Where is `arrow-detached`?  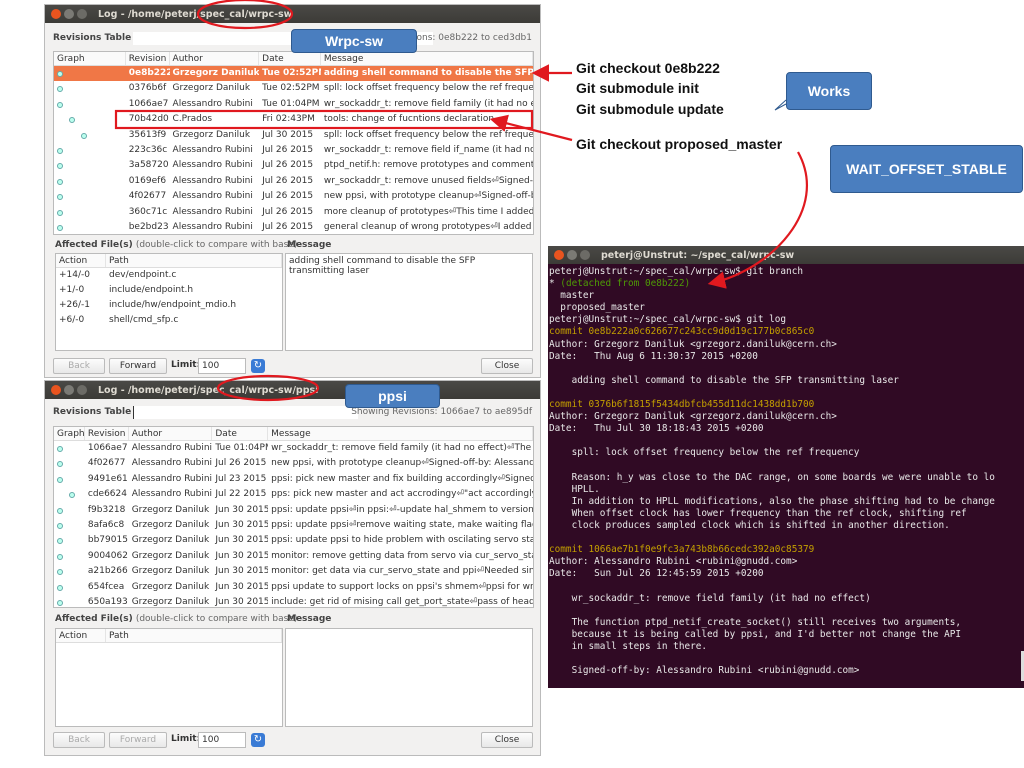
arrow-detached is located at coordinates (758, 220).